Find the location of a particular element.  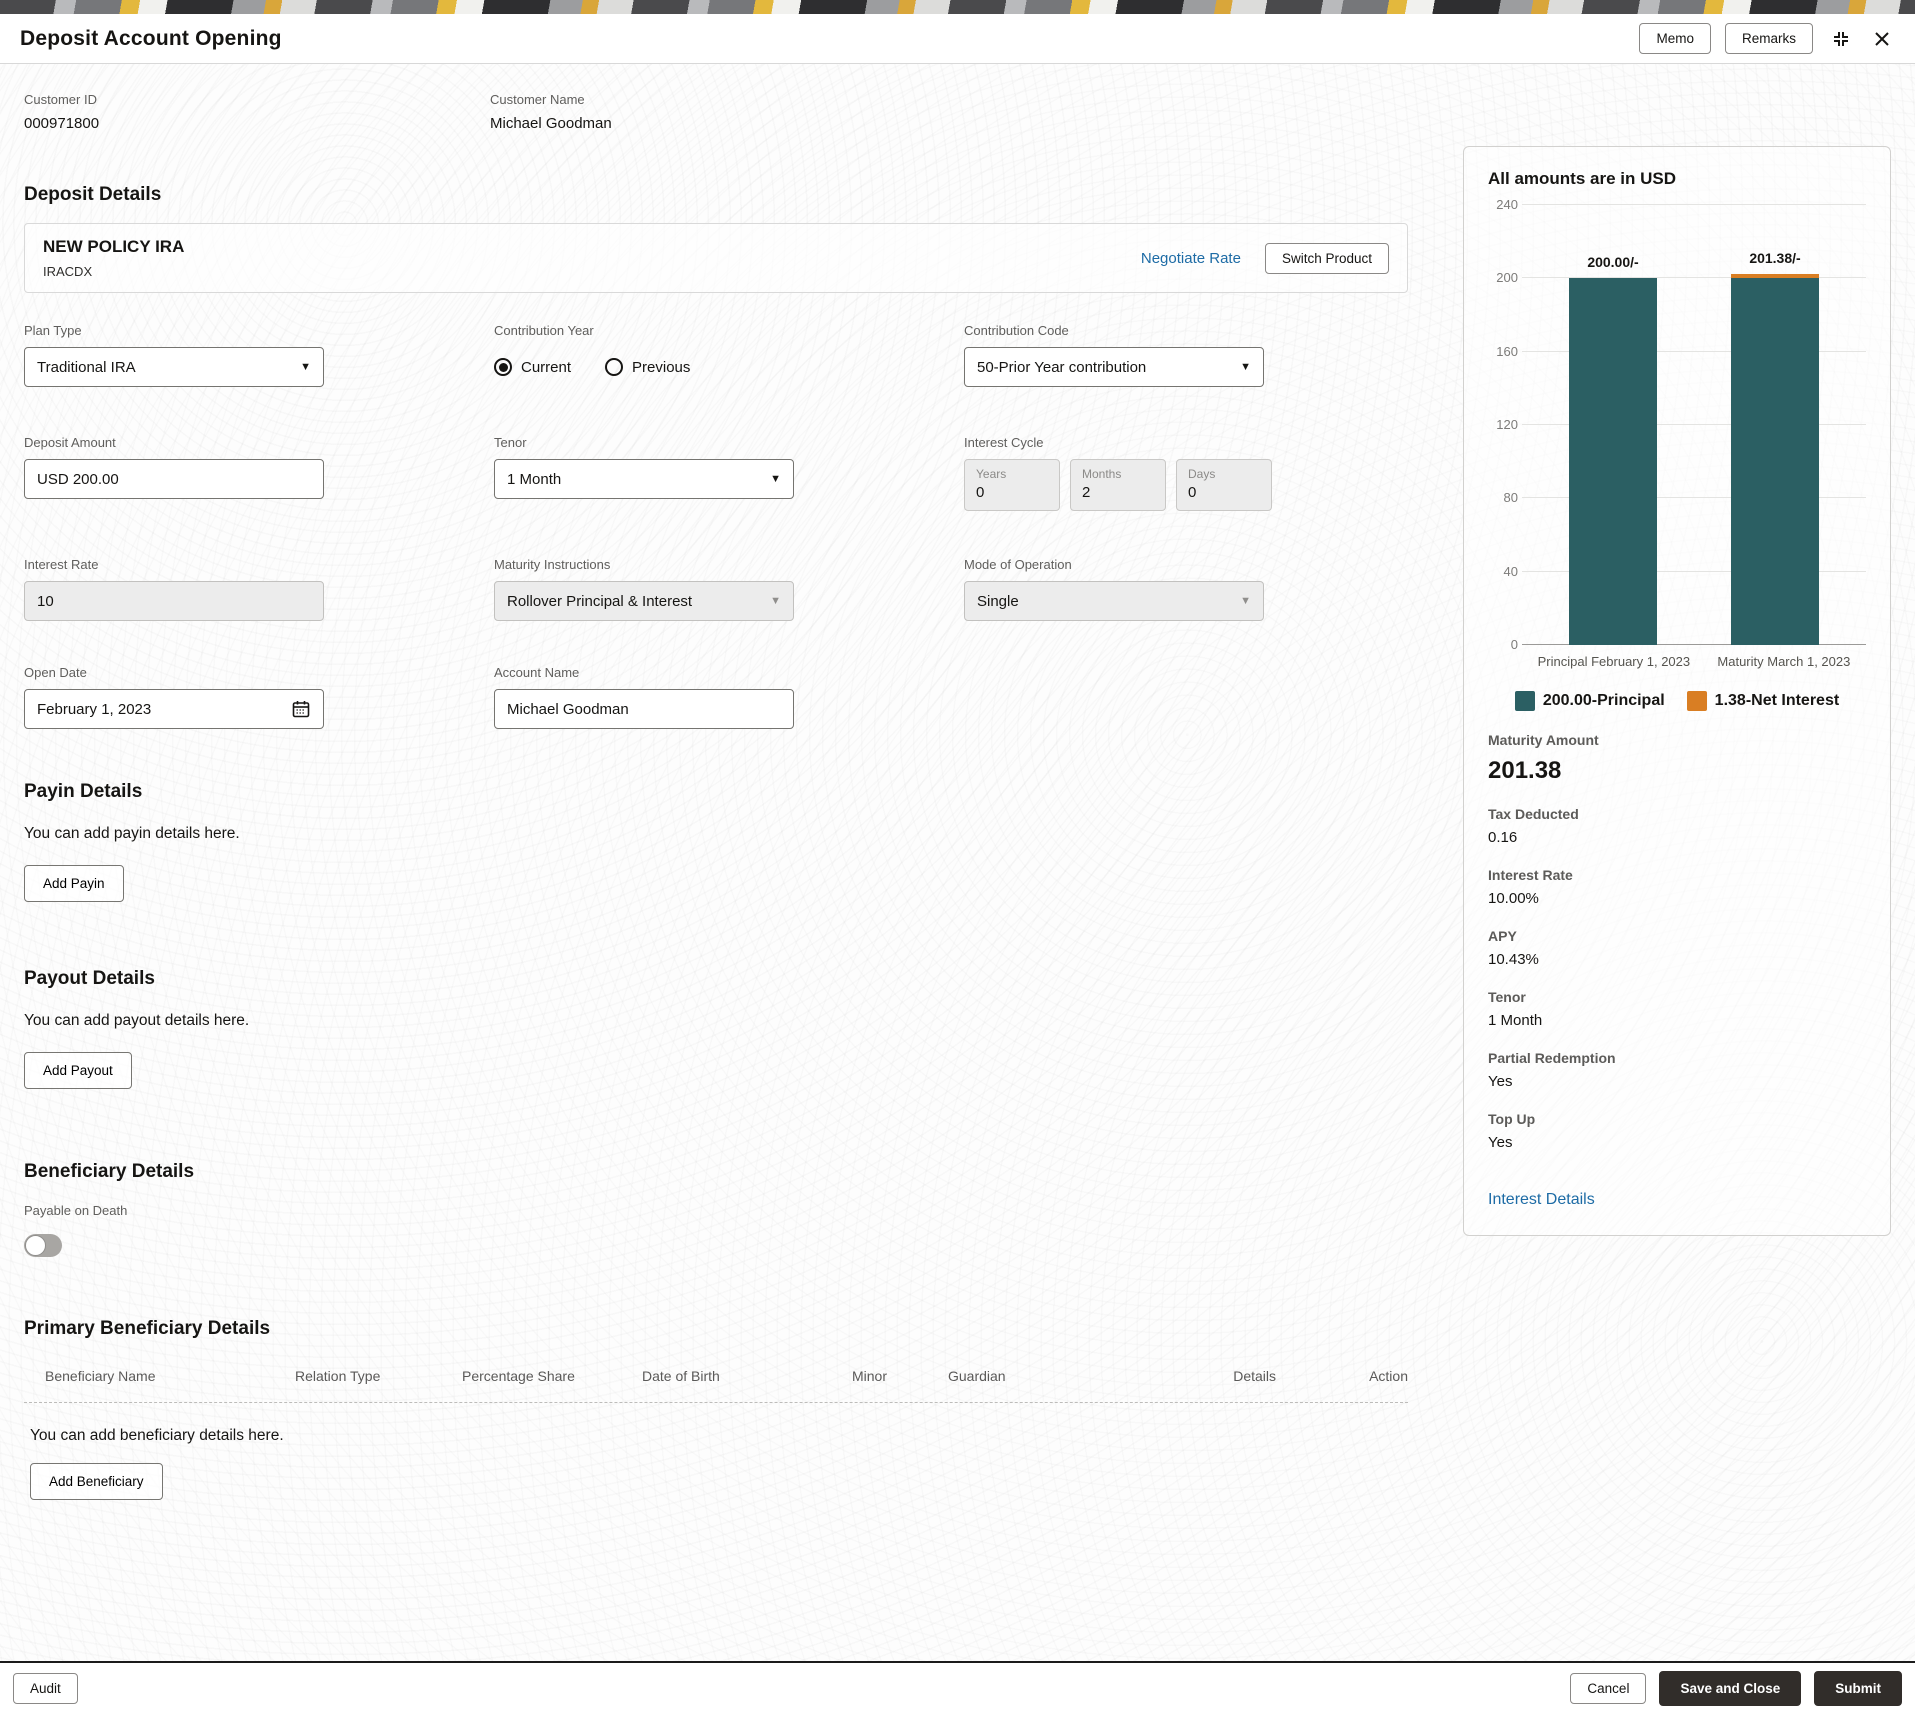

mode-of-operation-select: Single ▼ is located at coordinates (1114, 601).